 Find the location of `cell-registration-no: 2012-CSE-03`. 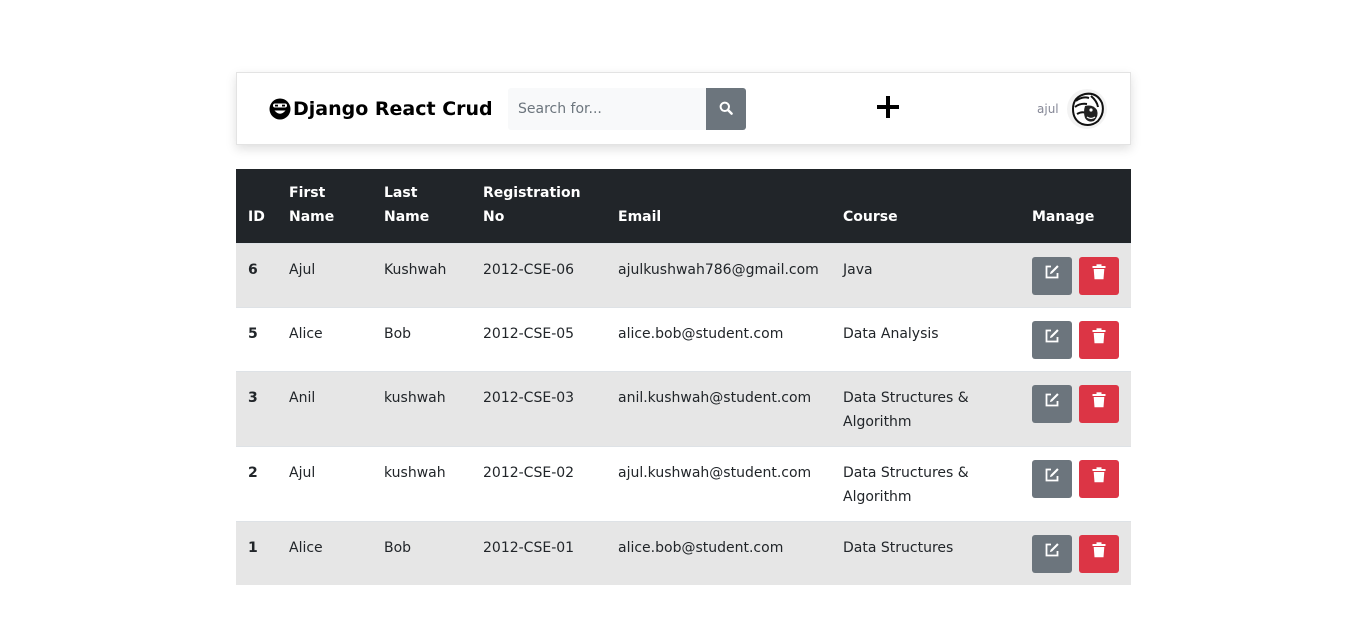

cell-registration-no: 2012-CSE-03 is located at coordinates (529, 397).